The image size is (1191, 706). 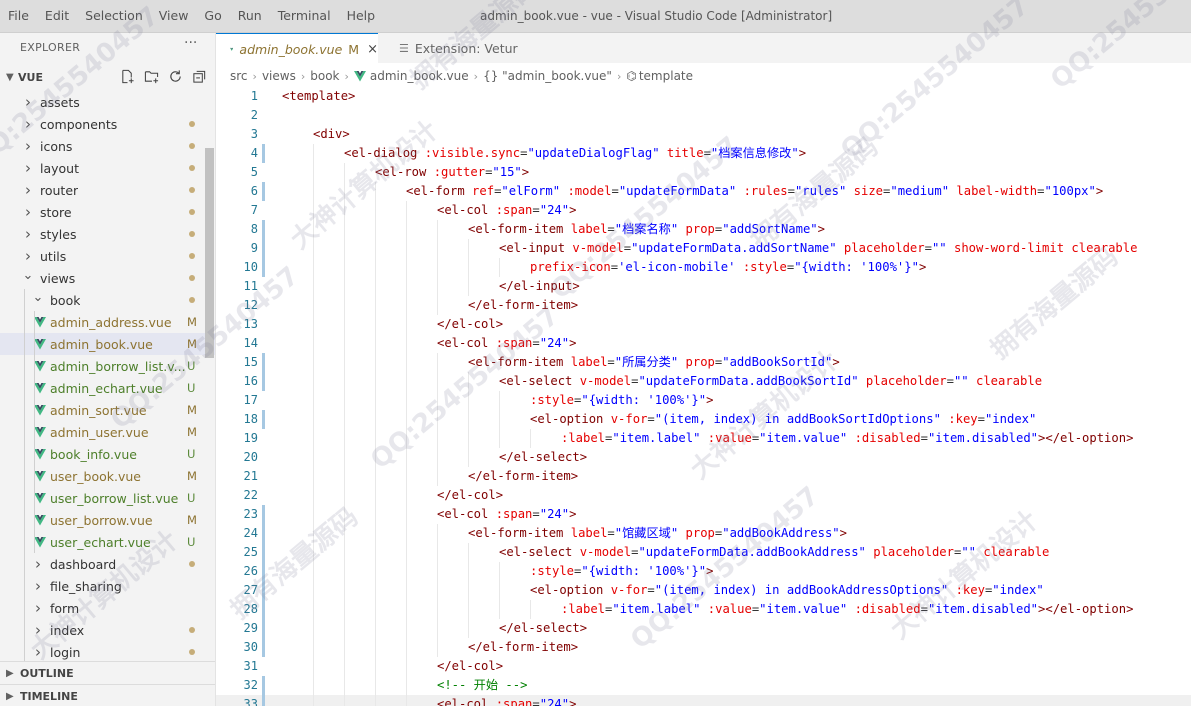 I want to click on breadcrumb-item: template, so click(x=666, y=76).